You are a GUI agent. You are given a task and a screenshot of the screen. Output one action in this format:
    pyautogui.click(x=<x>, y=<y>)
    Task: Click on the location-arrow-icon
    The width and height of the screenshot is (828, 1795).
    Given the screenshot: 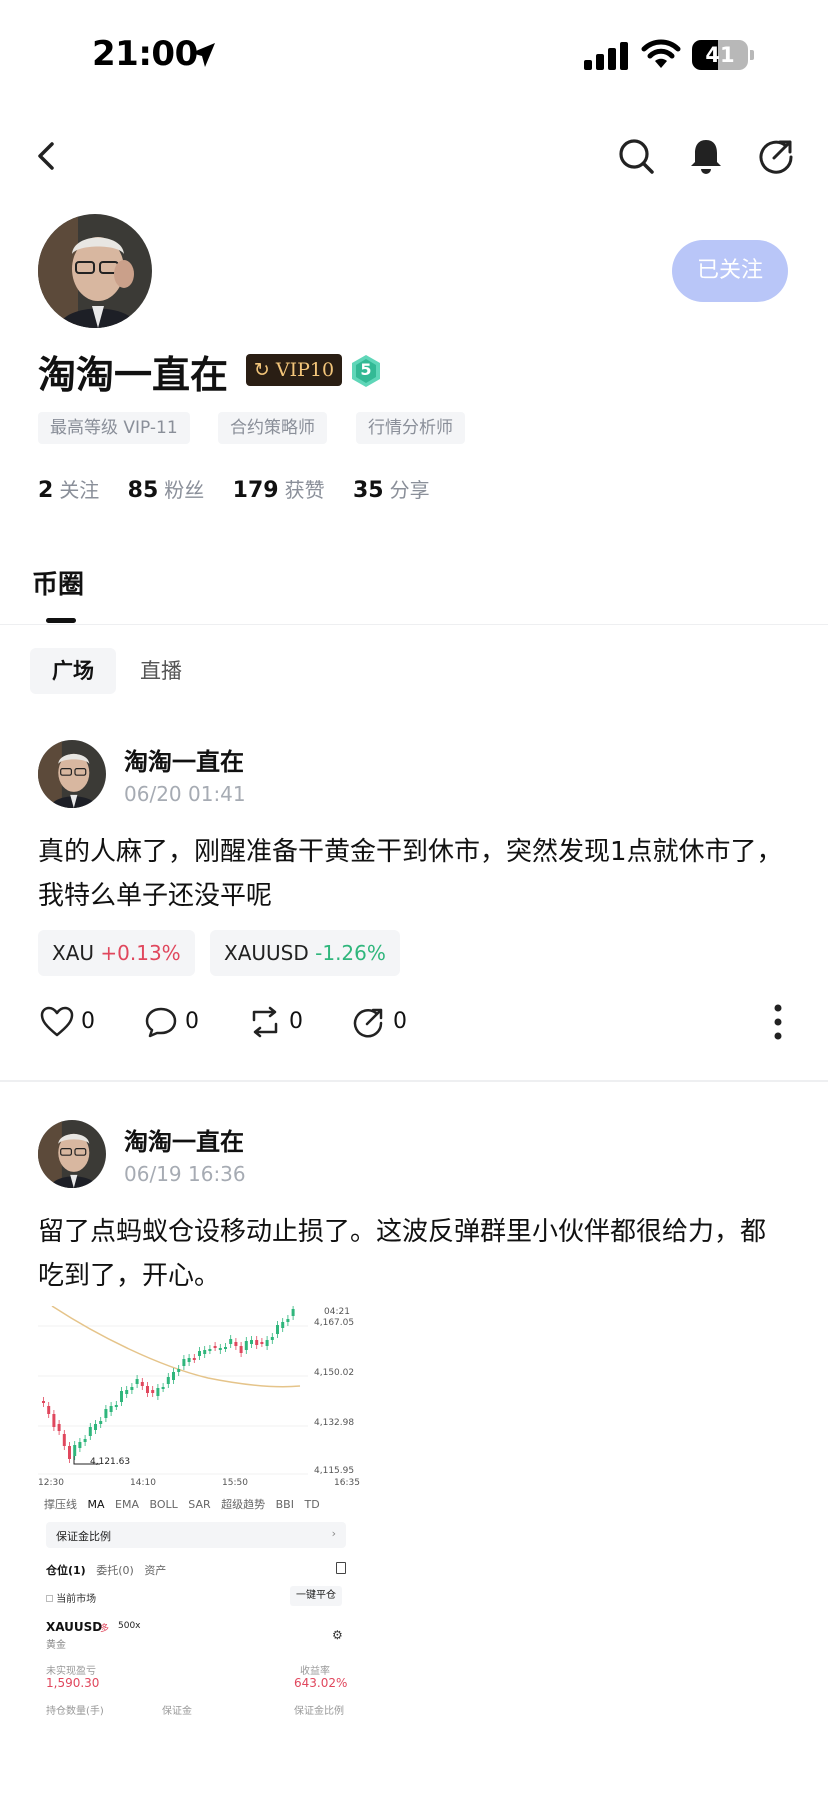 What is the action you would take?
    pyautogui.click(x=203, y=55)
    